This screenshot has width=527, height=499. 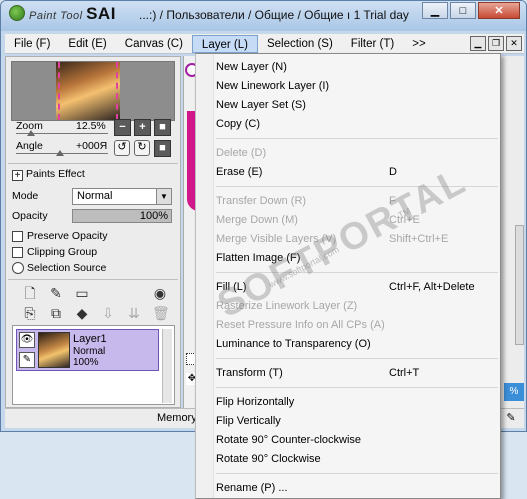 I want to click on merge-down-icon: ⇊, so click(x=134, y=313).